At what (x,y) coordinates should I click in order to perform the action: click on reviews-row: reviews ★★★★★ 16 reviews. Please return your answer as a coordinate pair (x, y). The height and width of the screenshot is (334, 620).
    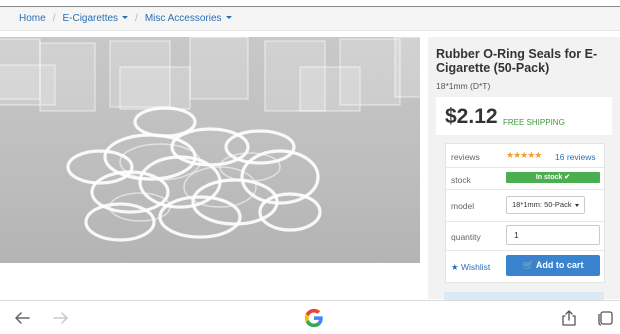
    Looking at the image, I should click on (525, 156).